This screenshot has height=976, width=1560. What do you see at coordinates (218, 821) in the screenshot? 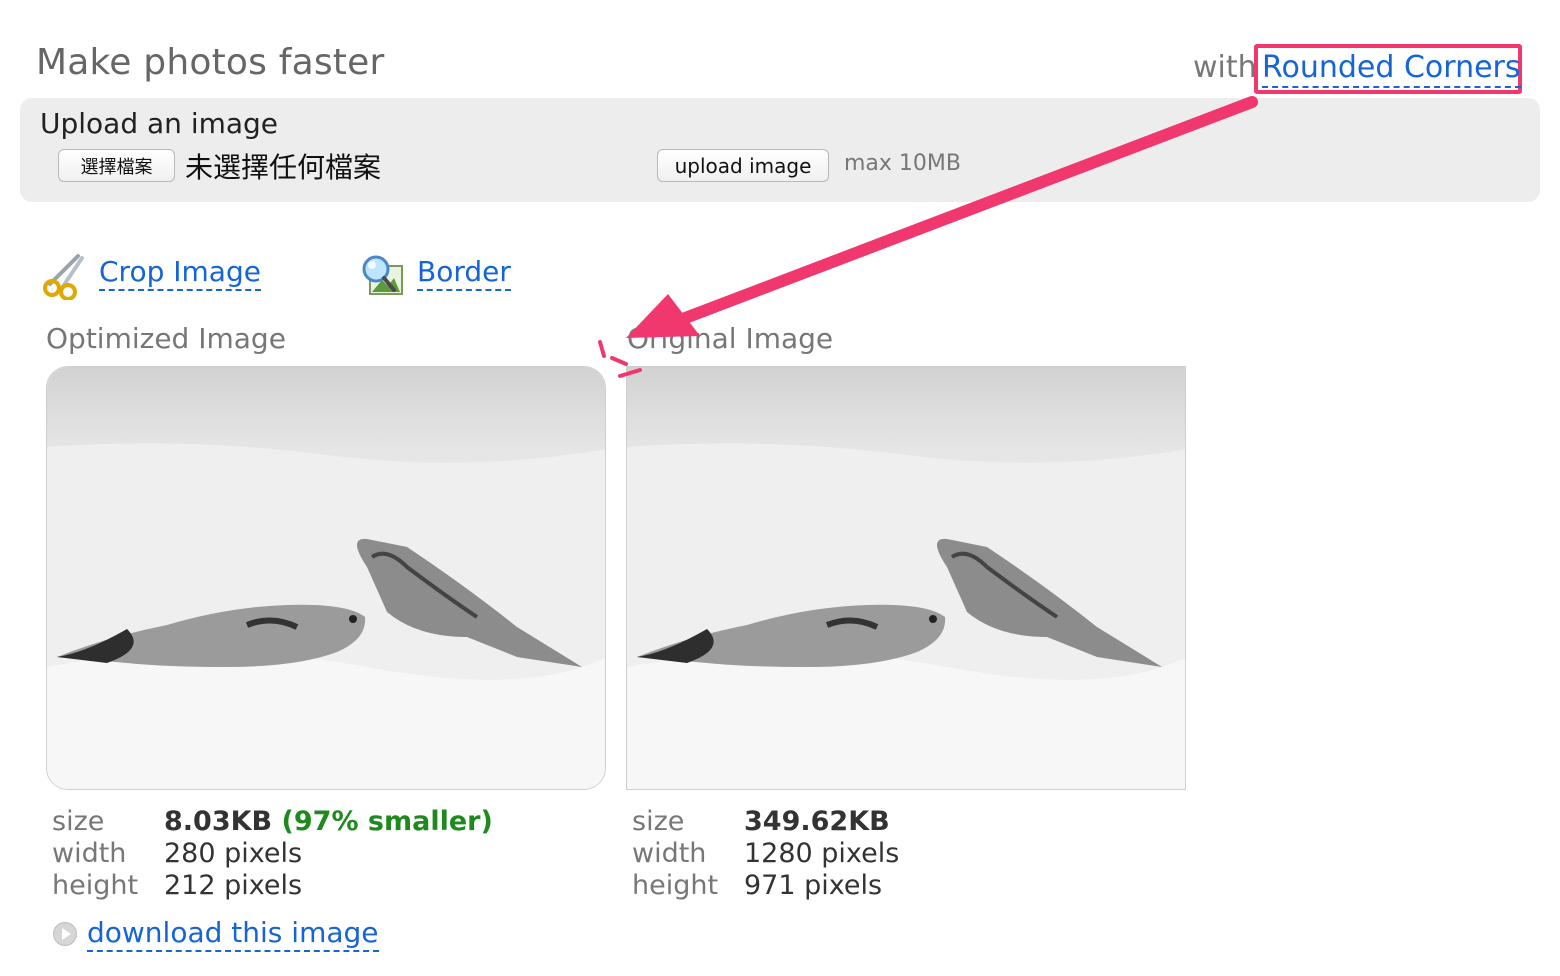
I see `size-value: 8.03KB` at bounding box center [218, 821].